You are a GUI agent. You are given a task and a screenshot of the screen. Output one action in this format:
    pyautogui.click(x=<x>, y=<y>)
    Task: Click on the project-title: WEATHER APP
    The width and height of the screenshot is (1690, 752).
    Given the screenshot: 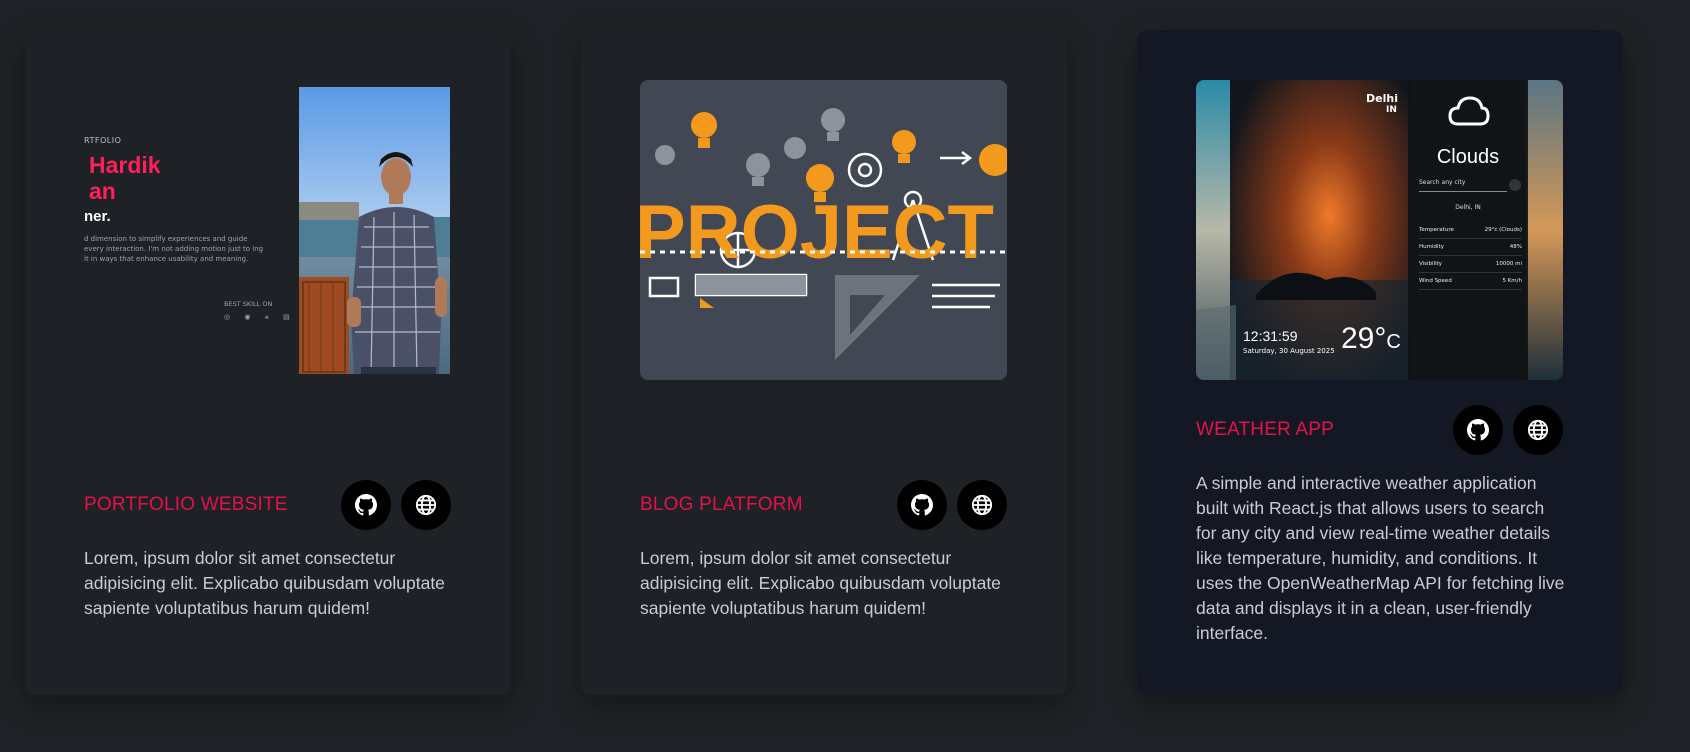 What is the action you would take?
    pyautogui.click(x=1265, y=429)
    